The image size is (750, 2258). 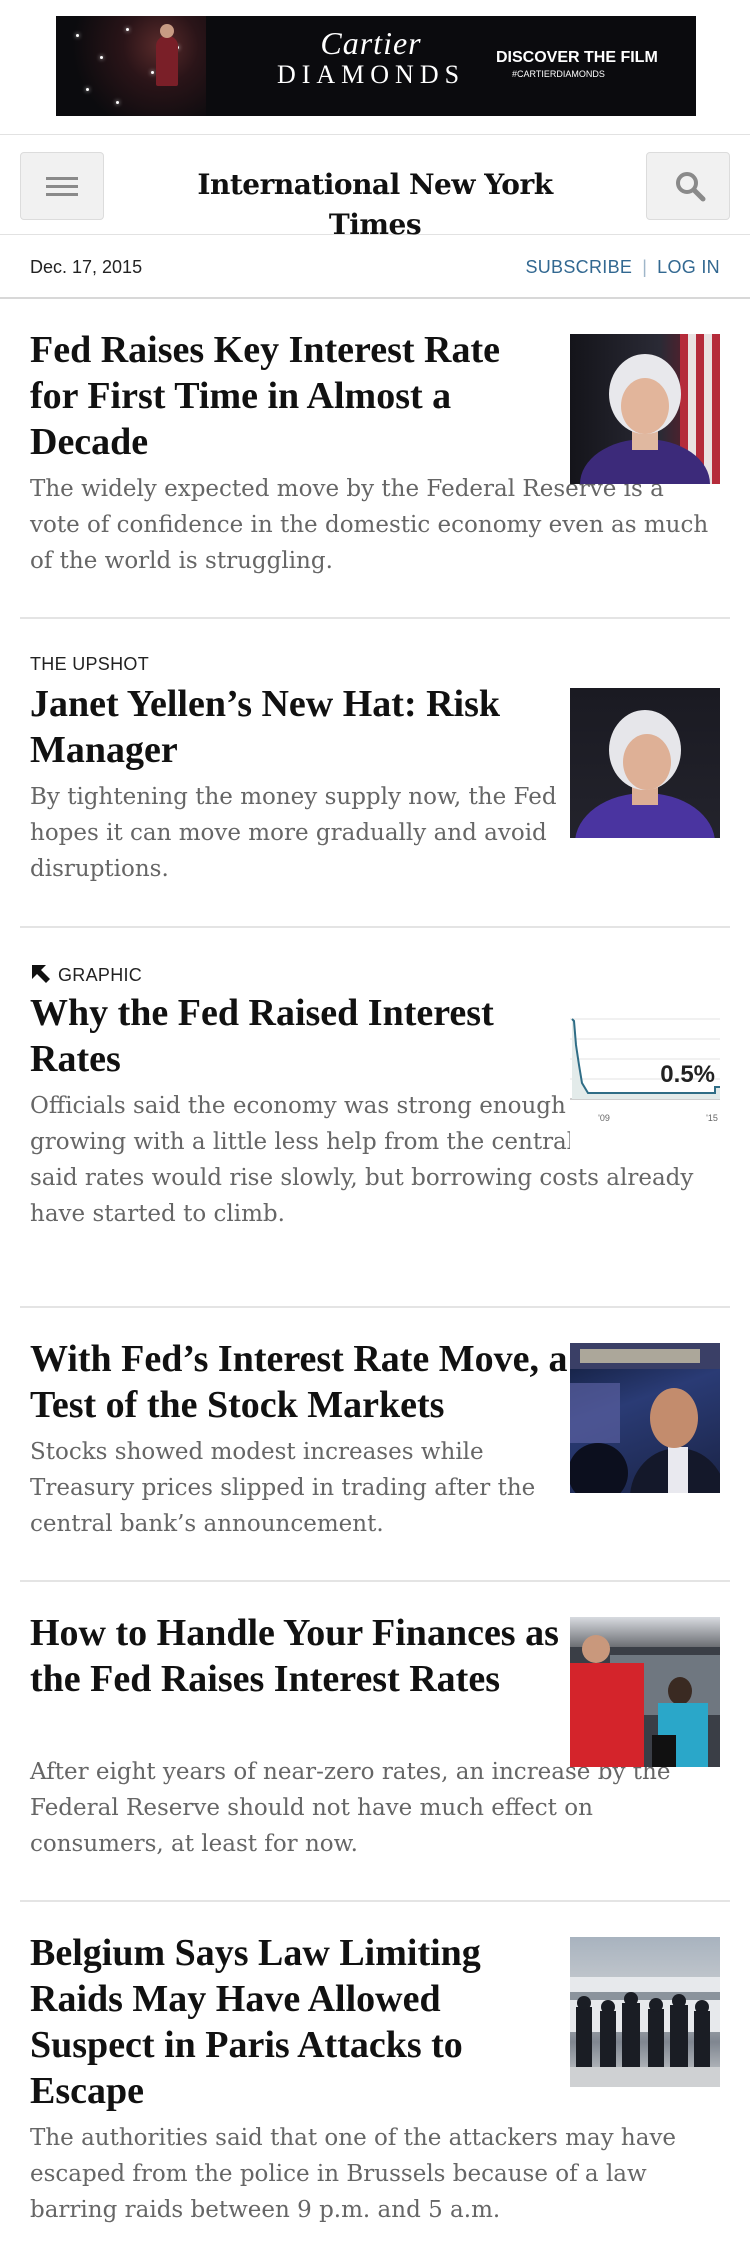 What do you see at coordinates (688, 267) in the screenshot?
I see `login-link: LOG IN` at bounding box center [688, 267].